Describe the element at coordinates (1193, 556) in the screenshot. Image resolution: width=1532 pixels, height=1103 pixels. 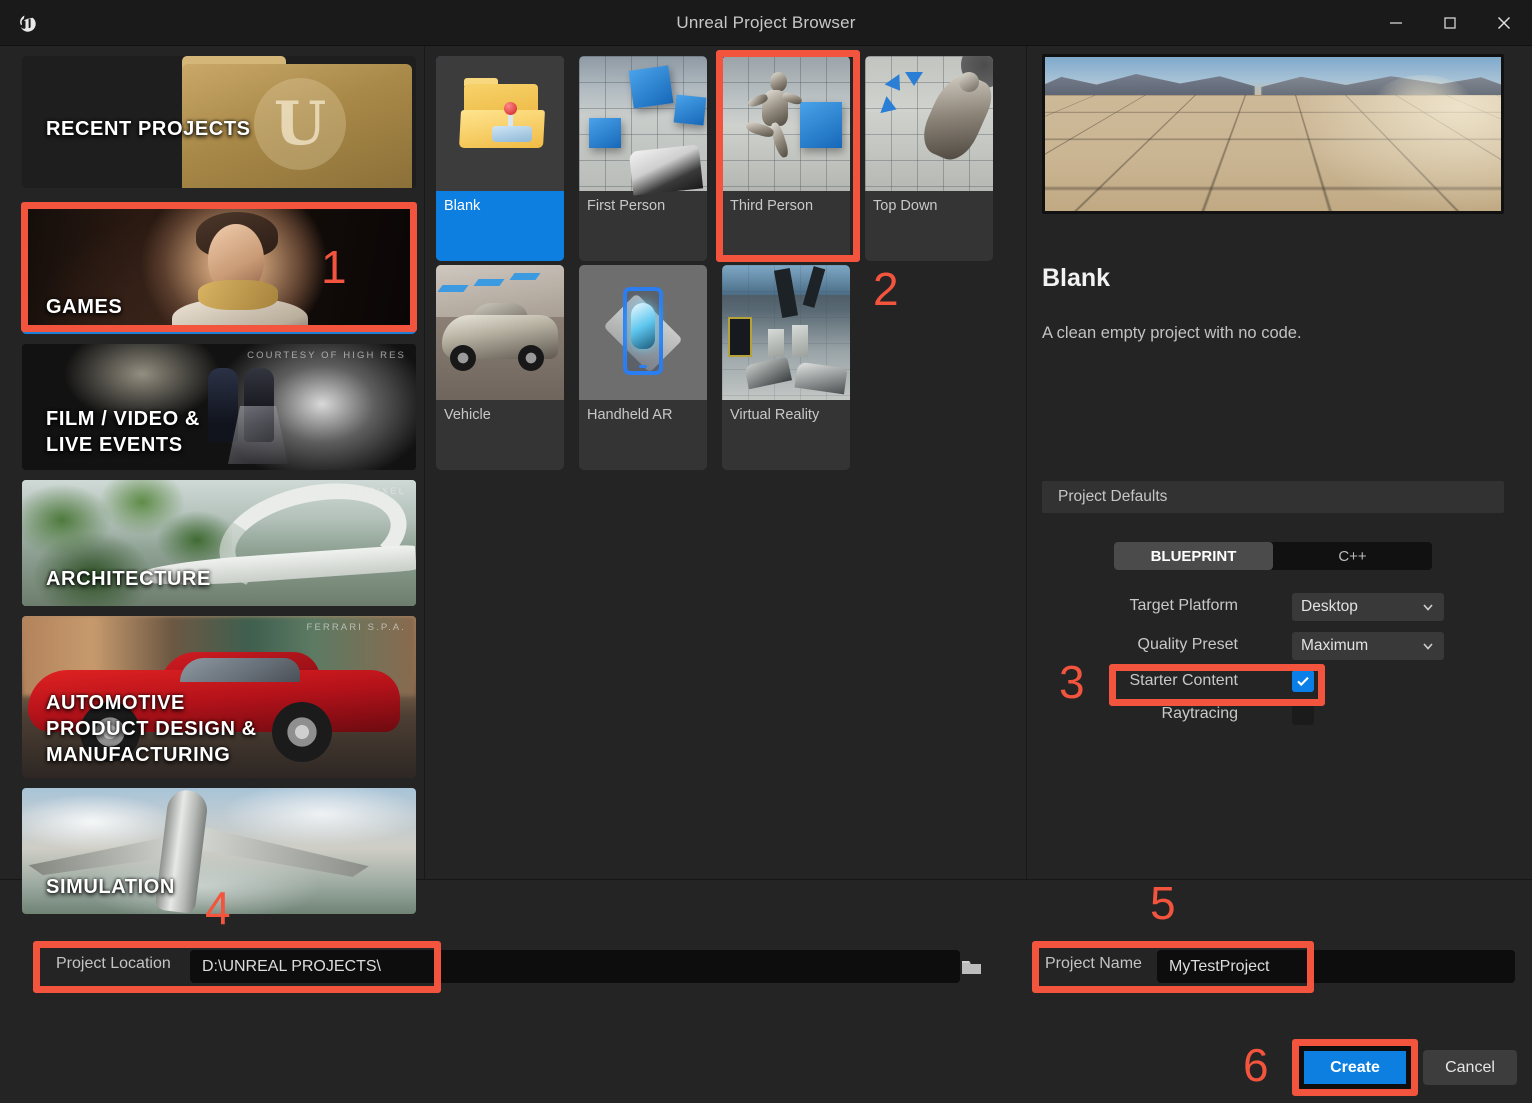
I see `blueprint-toggle: BLUEPRINT` at that location.